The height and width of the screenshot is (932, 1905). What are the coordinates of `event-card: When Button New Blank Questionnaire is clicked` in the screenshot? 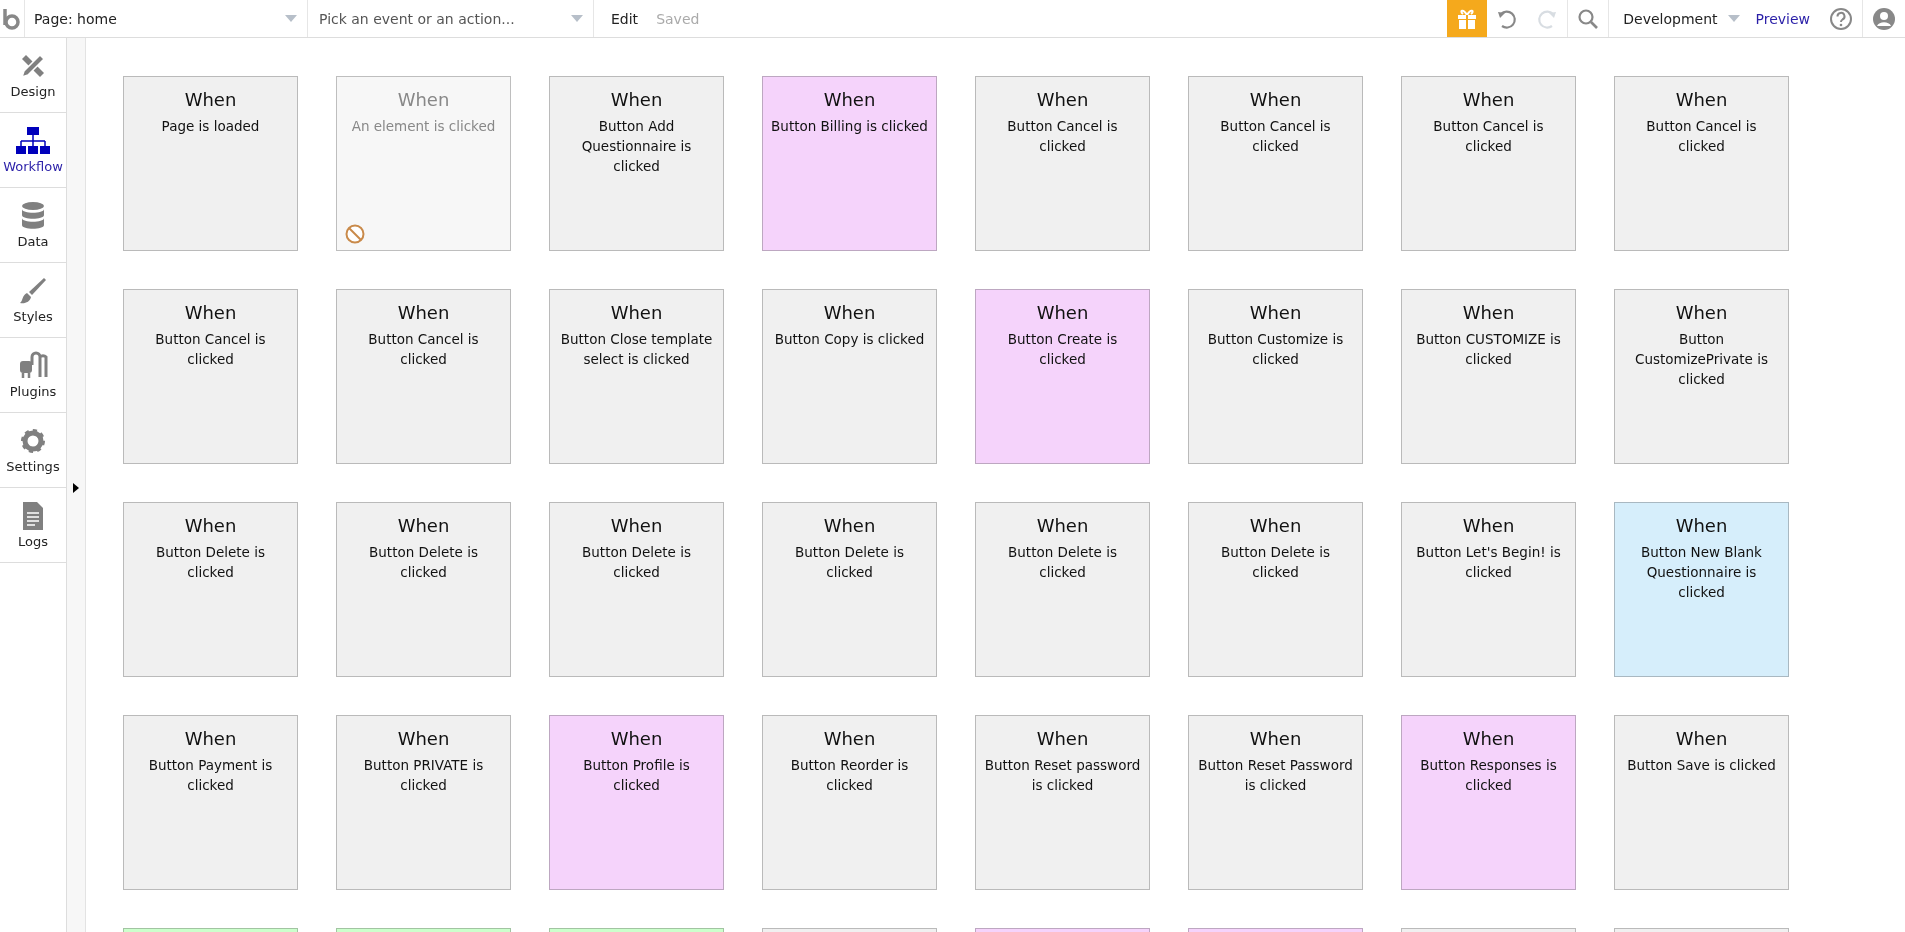 It's located at (1701, 589).